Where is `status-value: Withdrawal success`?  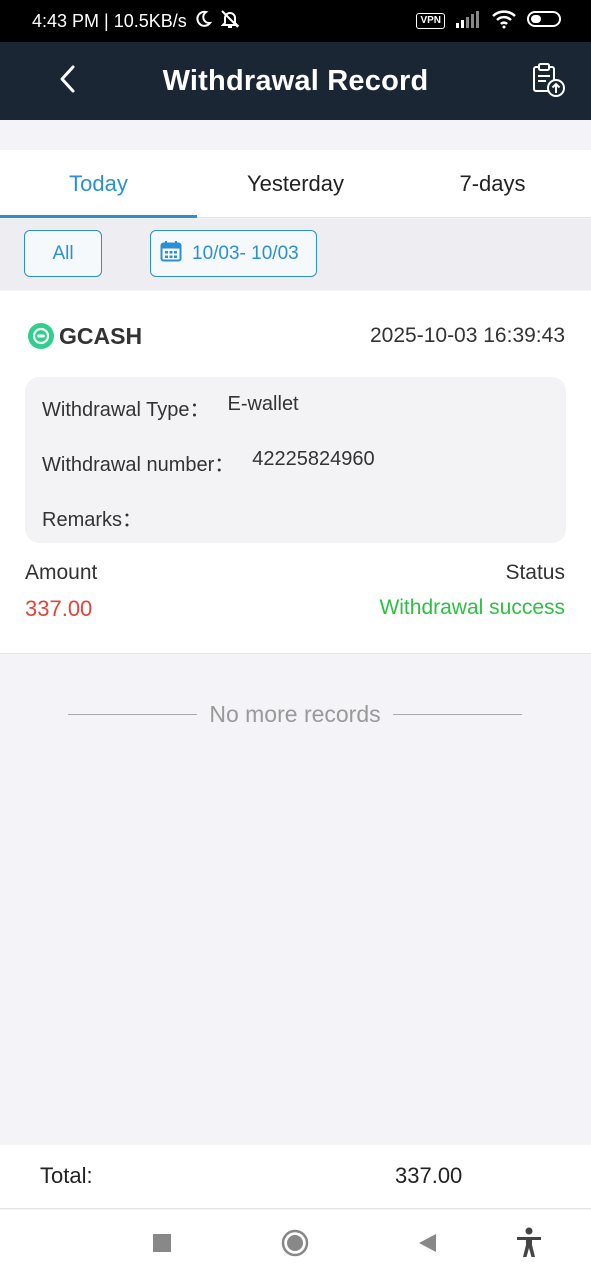 status-value: Withdrawal success is located at coordinates (472, 607).